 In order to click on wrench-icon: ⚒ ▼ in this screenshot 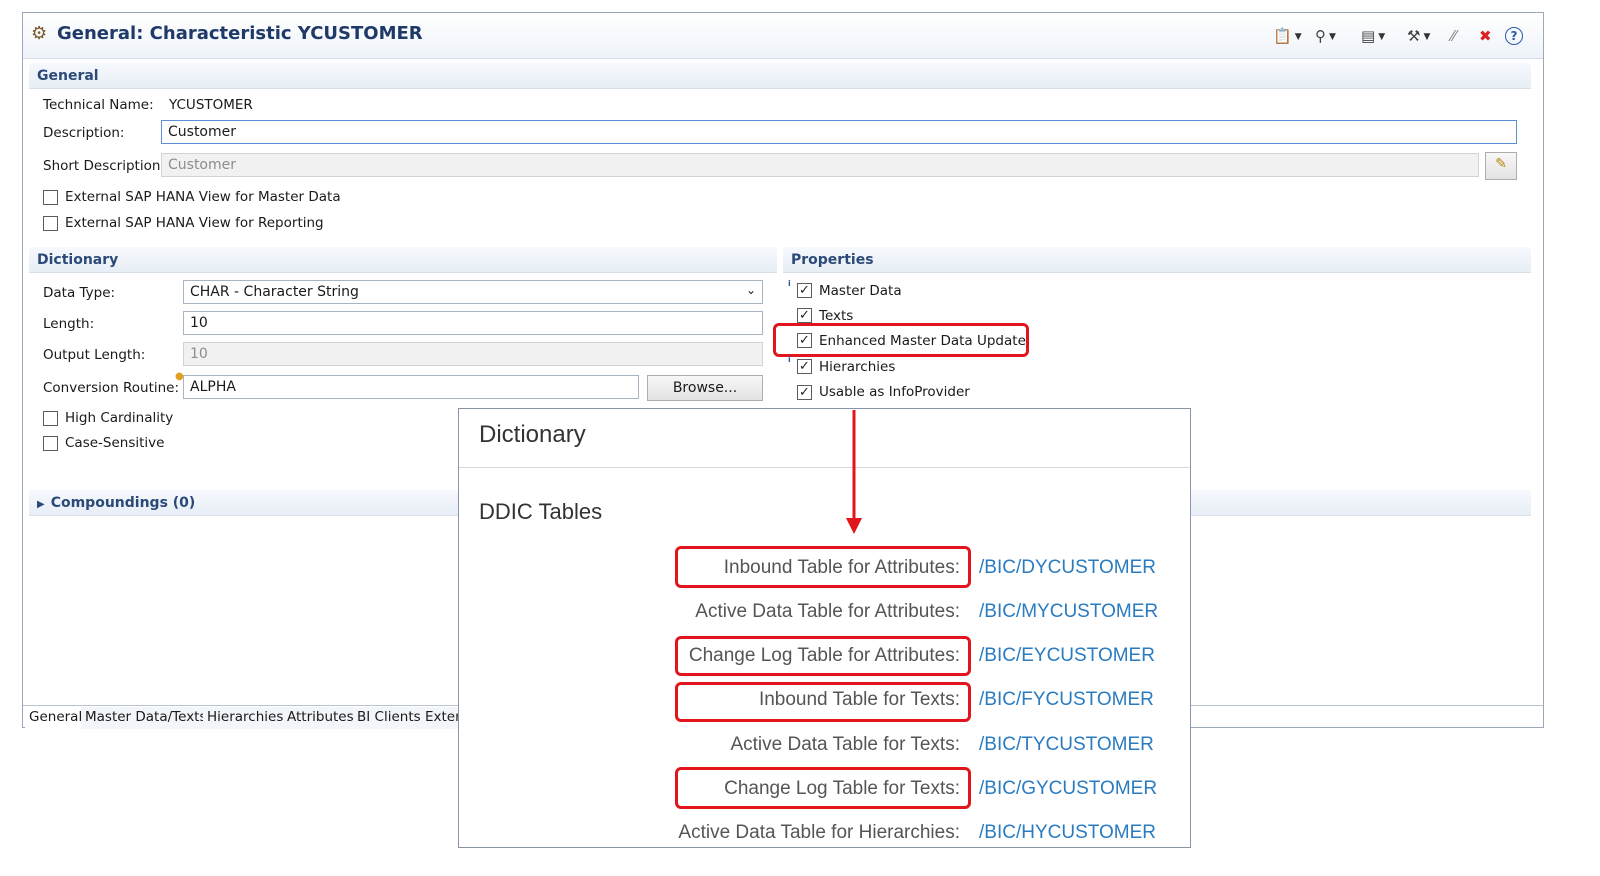, I will do `click(1418, 38)`.